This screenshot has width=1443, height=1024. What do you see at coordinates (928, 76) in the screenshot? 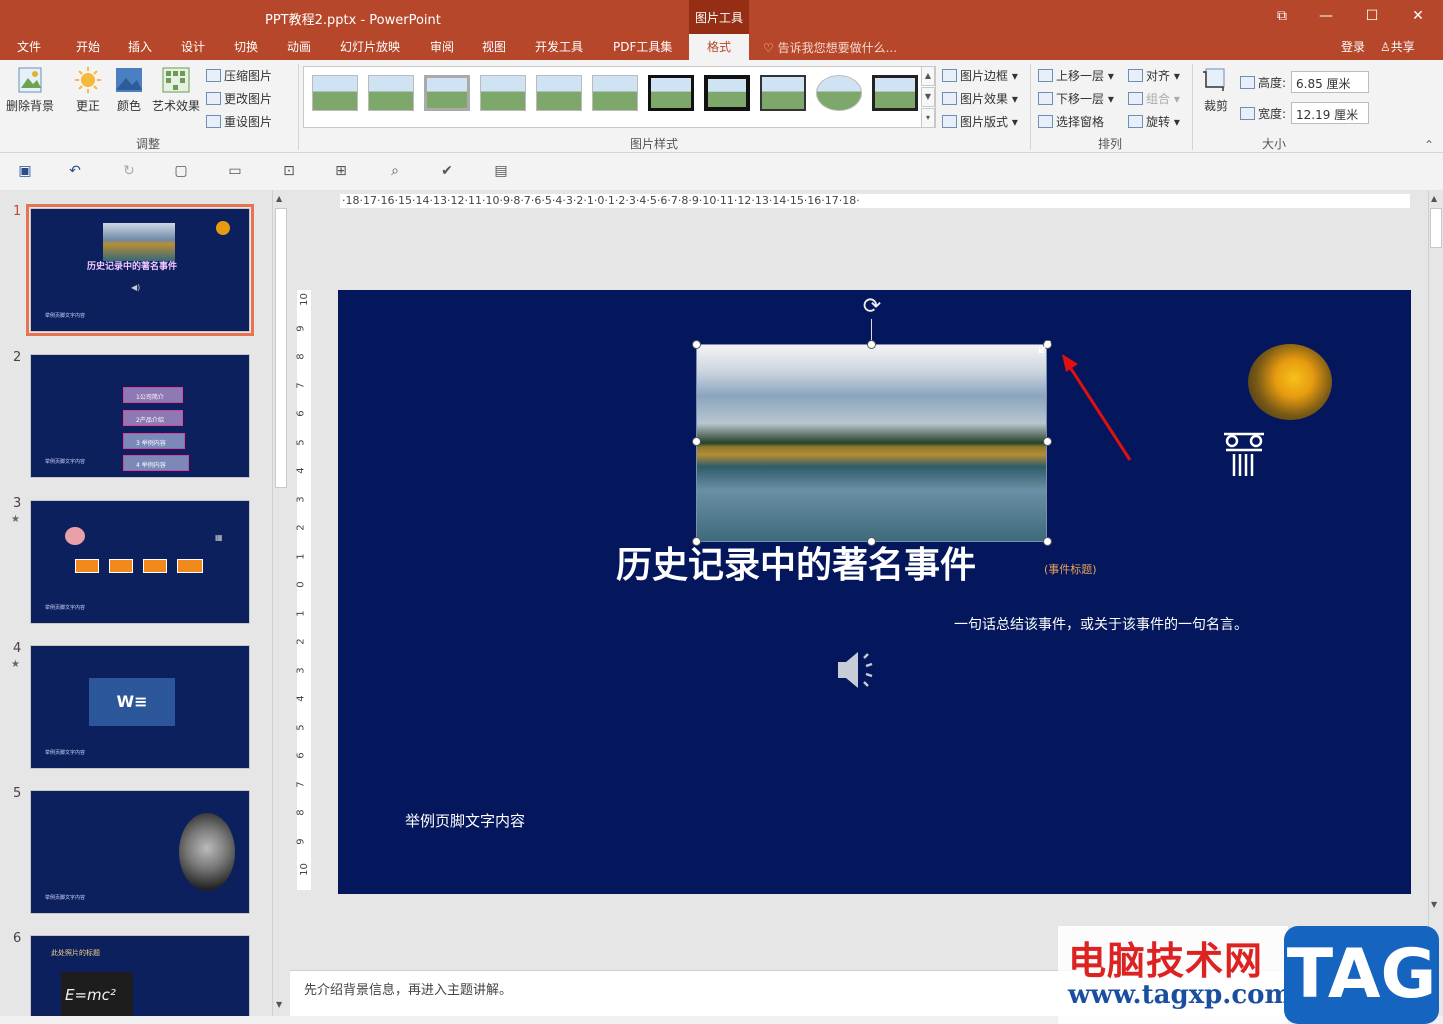
I see `gallery-scroll-up: ▲` at bounding box center [928, 76].